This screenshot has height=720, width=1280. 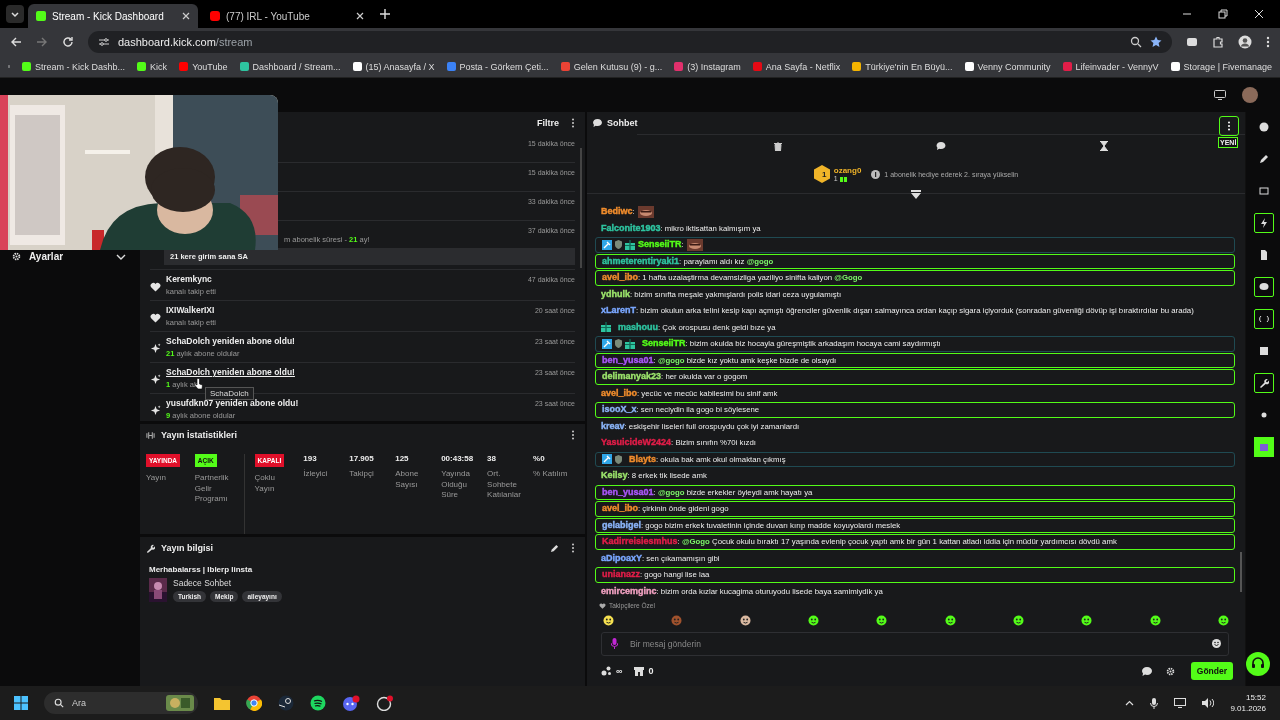 I want to click on activity-title: Keremkync, so click(x=189, y=279).